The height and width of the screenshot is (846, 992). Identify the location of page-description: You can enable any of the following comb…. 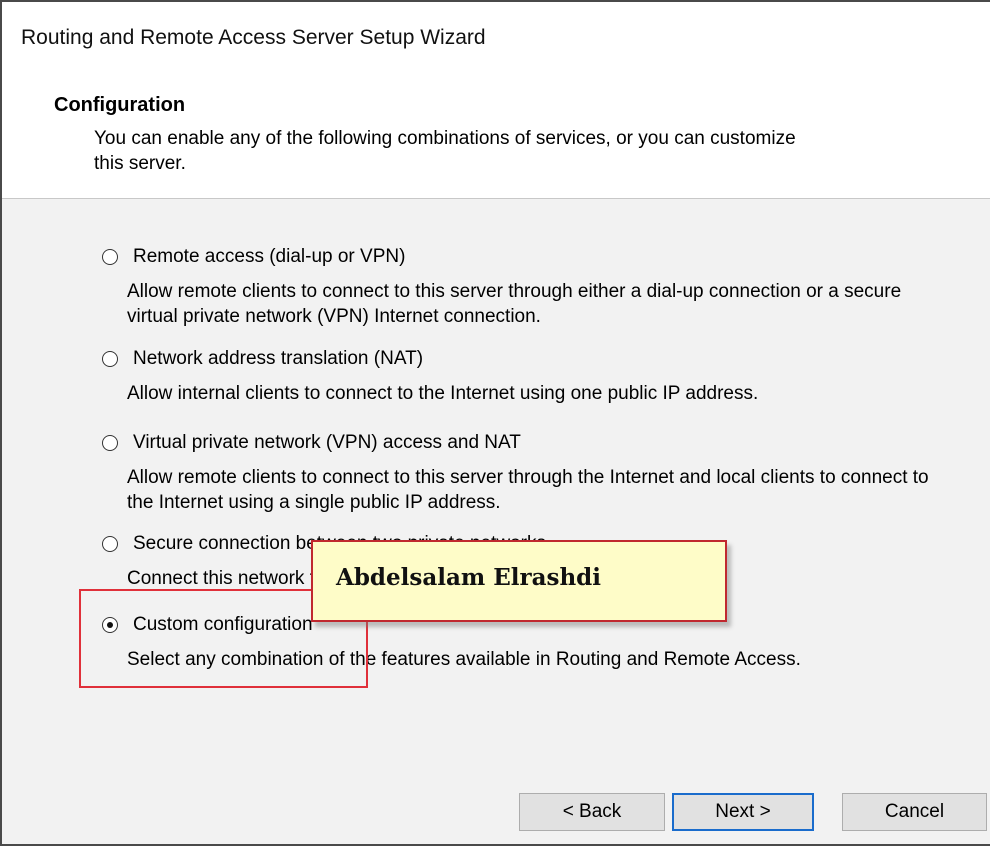
(445, 151).